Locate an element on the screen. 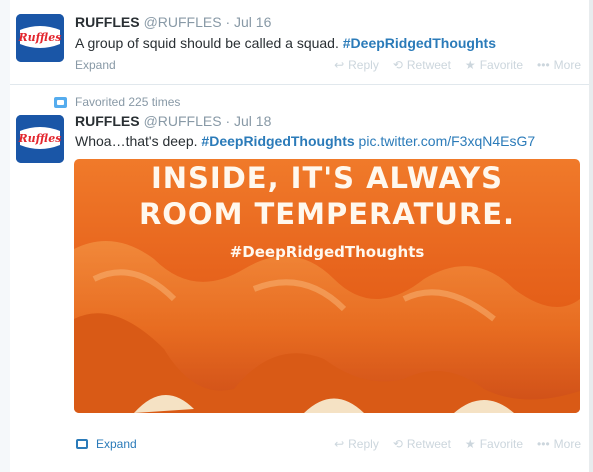 The height and width of the screenshot is (472, 593). expand-label: Expand is located at coordinates (116, 444).